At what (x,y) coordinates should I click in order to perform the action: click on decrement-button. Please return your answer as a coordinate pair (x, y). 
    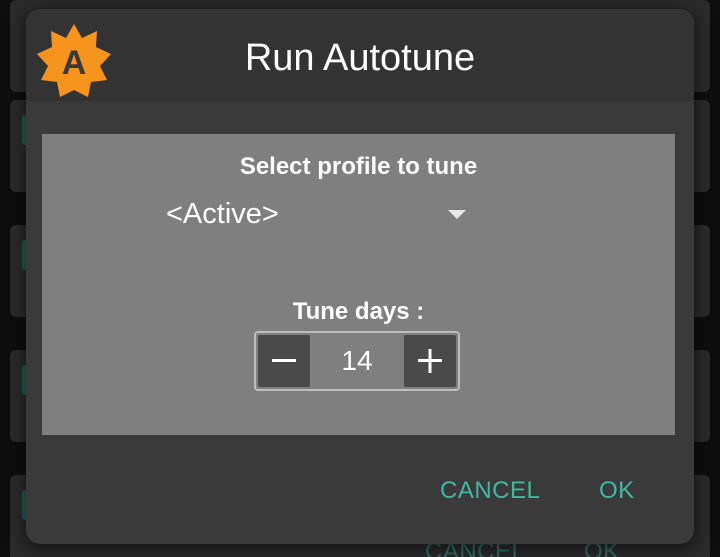
    Looking at the image, I should click on (284, 361).